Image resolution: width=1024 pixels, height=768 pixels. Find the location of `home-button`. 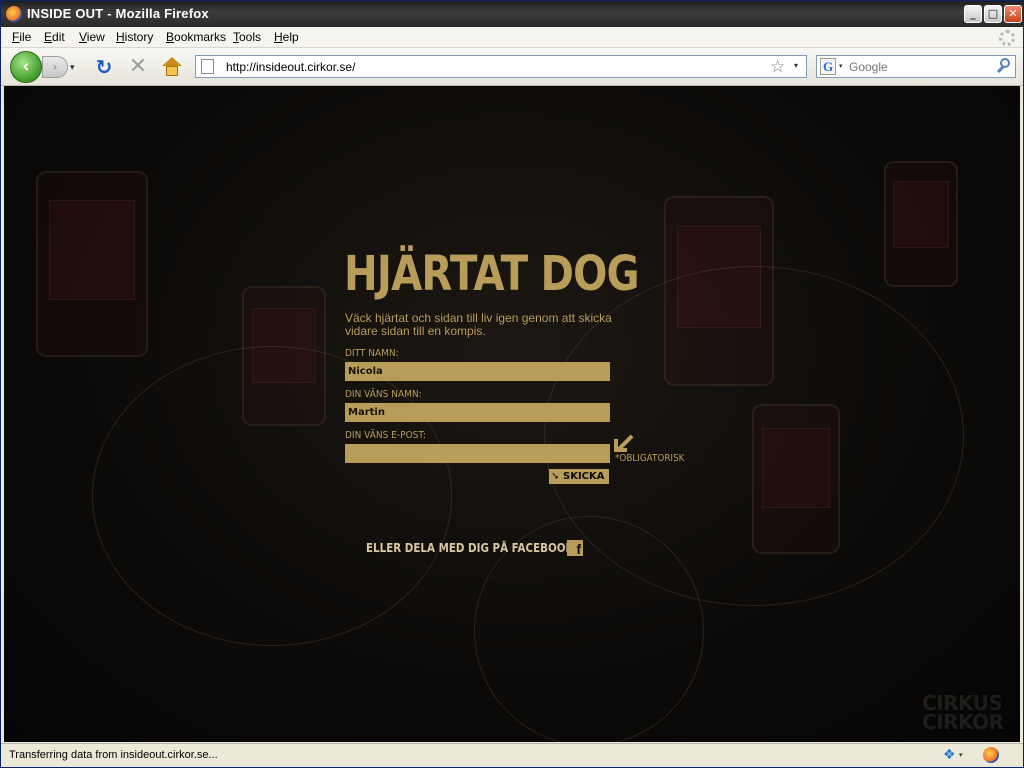

home-button is located at coordinates (172, 67).